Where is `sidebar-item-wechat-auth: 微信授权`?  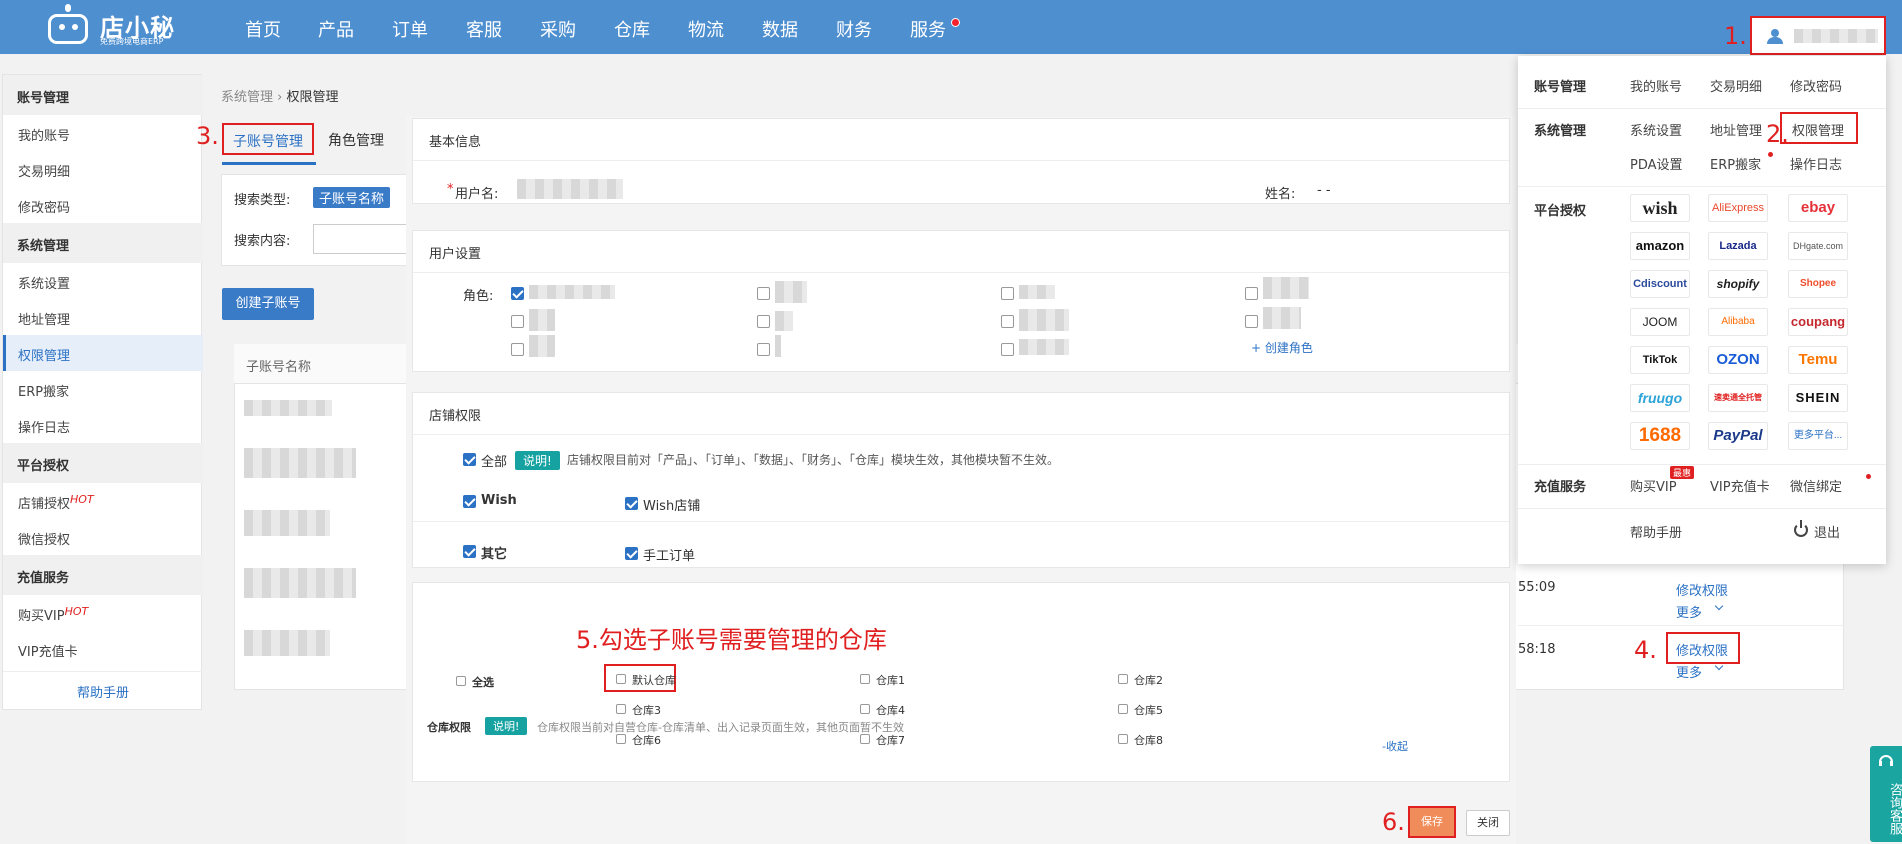
sidebar-item-wechat-auth: 微信授权 is located at coordinates (103, 537).